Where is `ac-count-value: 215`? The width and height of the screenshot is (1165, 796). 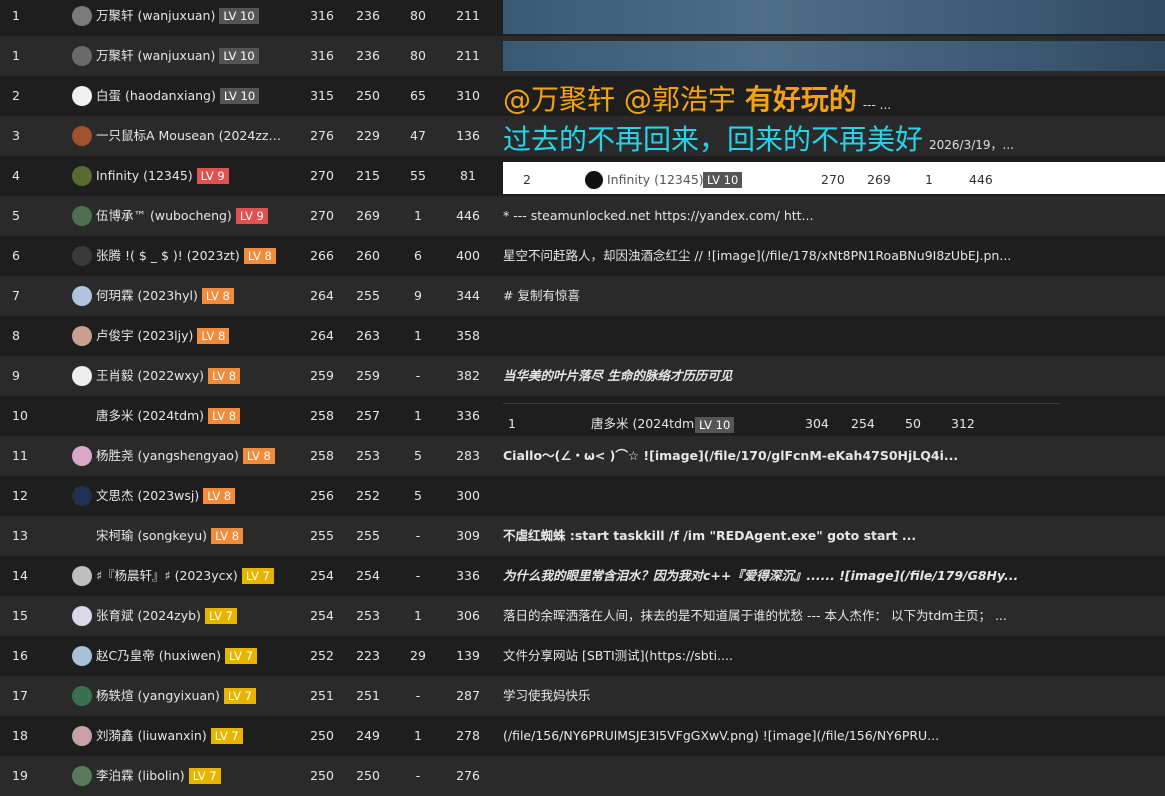 ac-count-value: 215 is located at coordinates (368, 175).